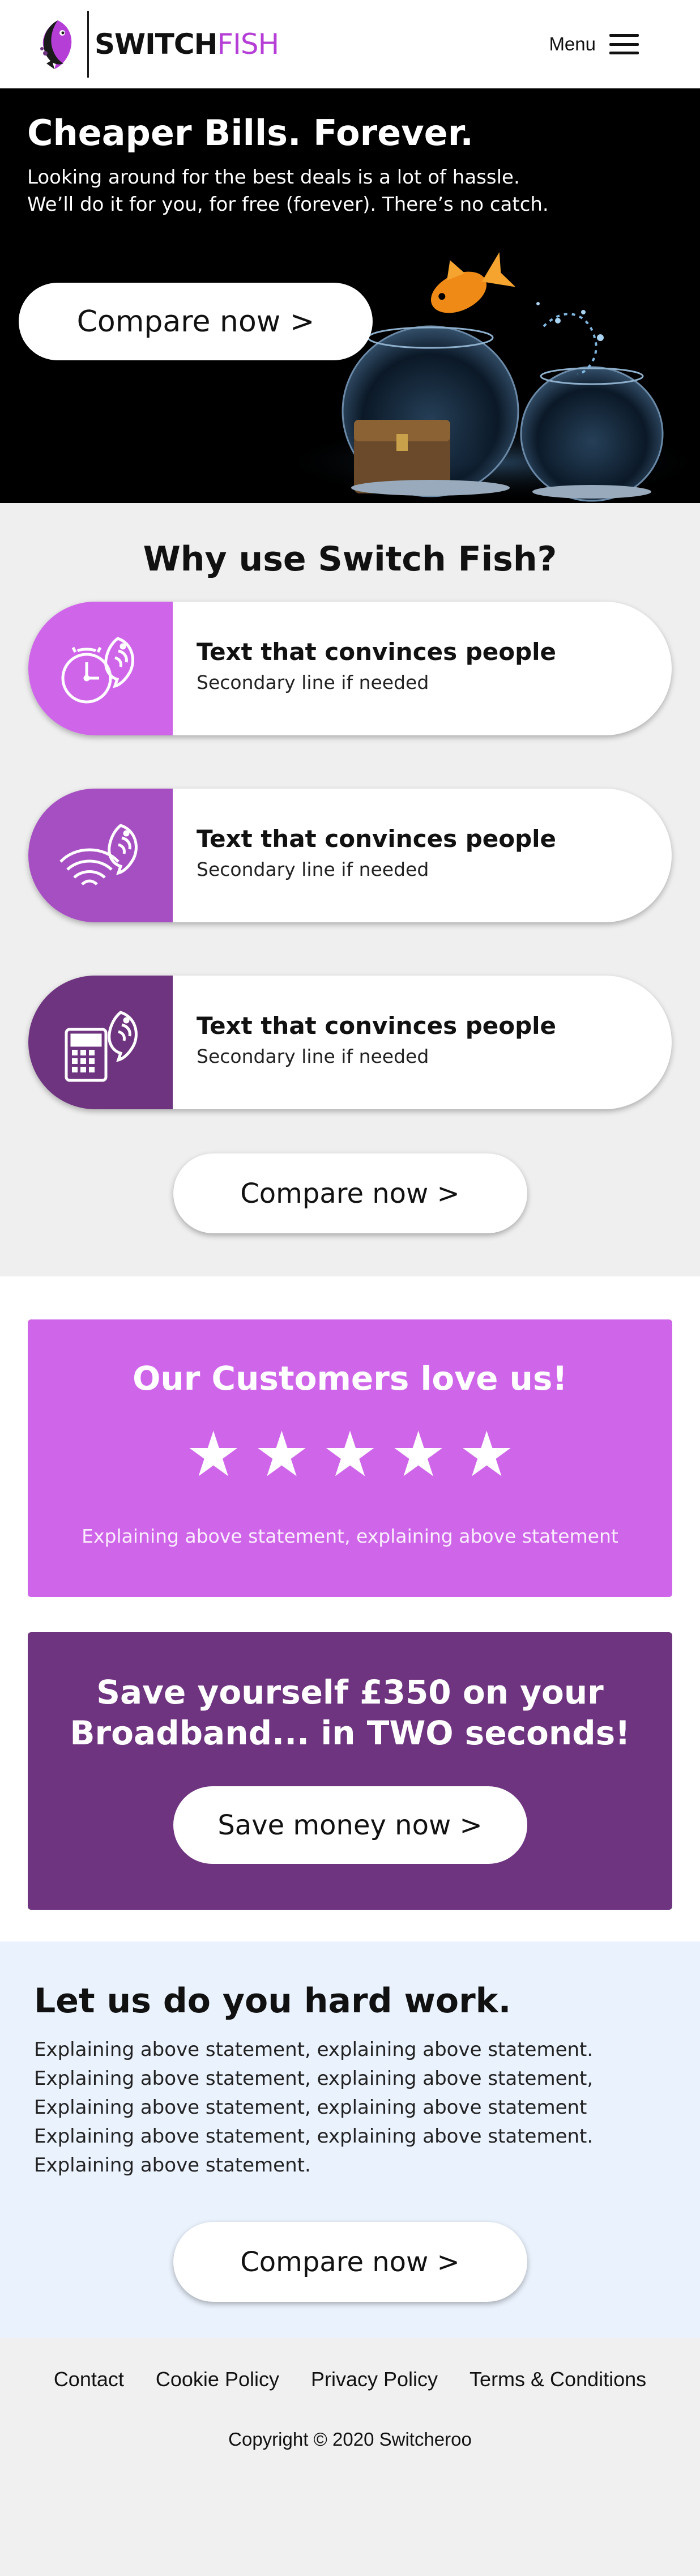  Describe the element at coordinates (248, 44) in the screenshot. I see `logo-text-accent: FISH` at that location.